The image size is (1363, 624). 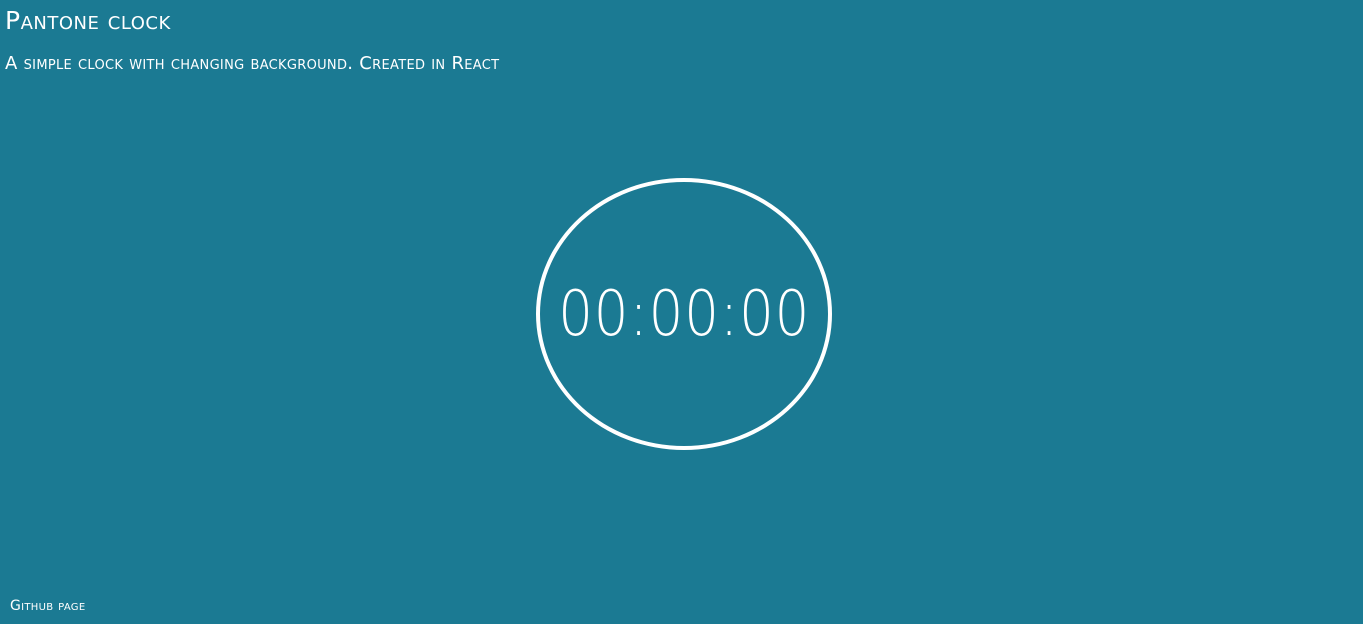 I want to click on clock-time: 00:00:00, so click(x=684, y=313).